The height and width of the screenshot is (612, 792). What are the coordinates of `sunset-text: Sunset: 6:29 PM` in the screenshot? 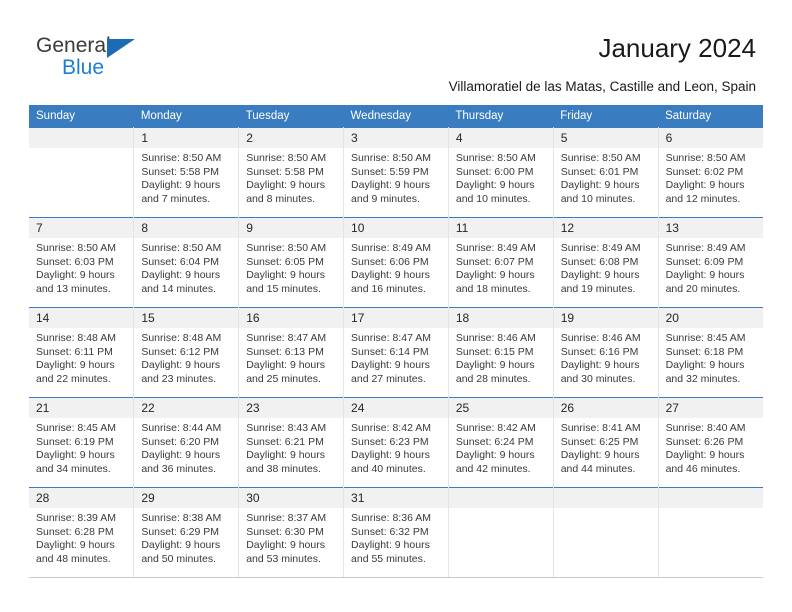 It's located at (180, 531).